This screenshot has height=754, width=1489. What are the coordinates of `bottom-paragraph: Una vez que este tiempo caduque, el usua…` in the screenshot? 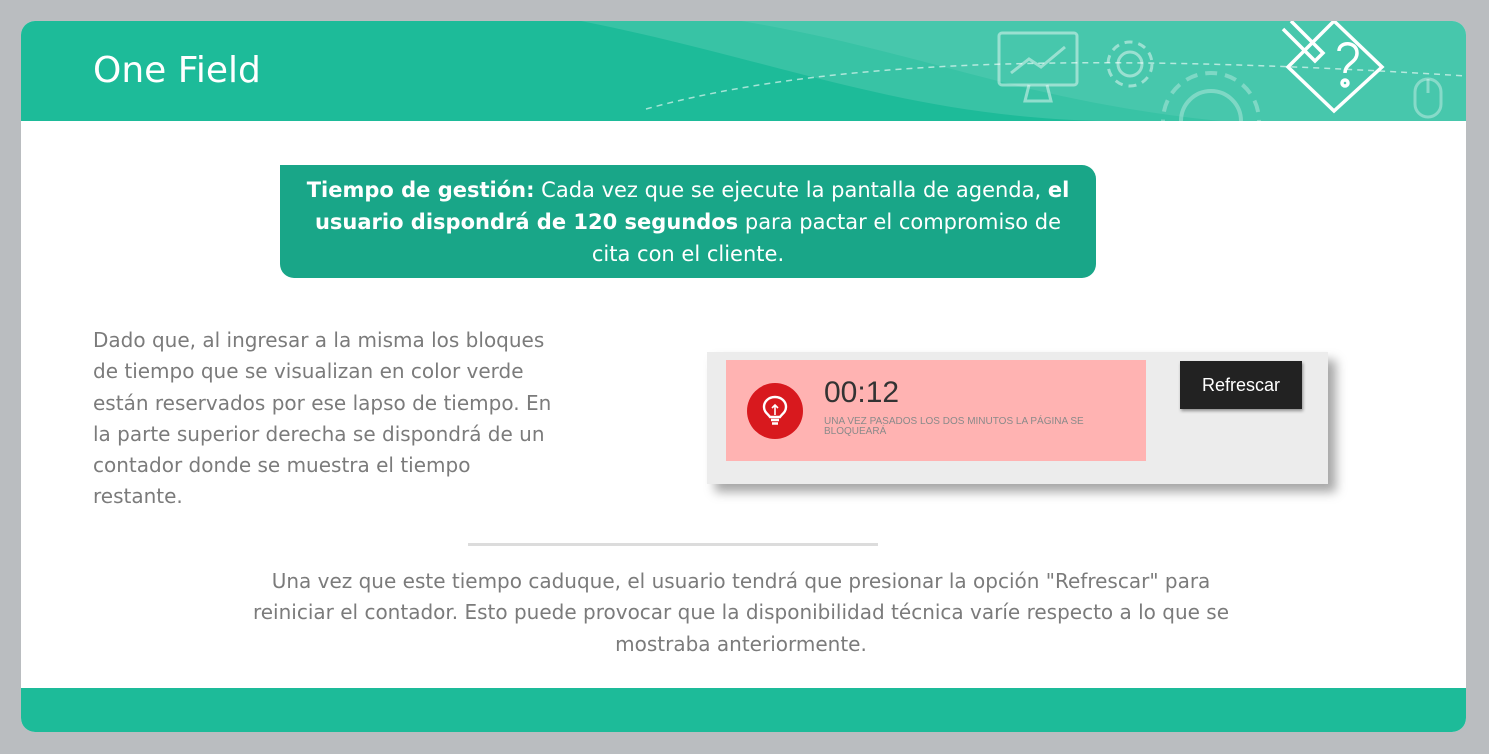 It's located at (741, 612).